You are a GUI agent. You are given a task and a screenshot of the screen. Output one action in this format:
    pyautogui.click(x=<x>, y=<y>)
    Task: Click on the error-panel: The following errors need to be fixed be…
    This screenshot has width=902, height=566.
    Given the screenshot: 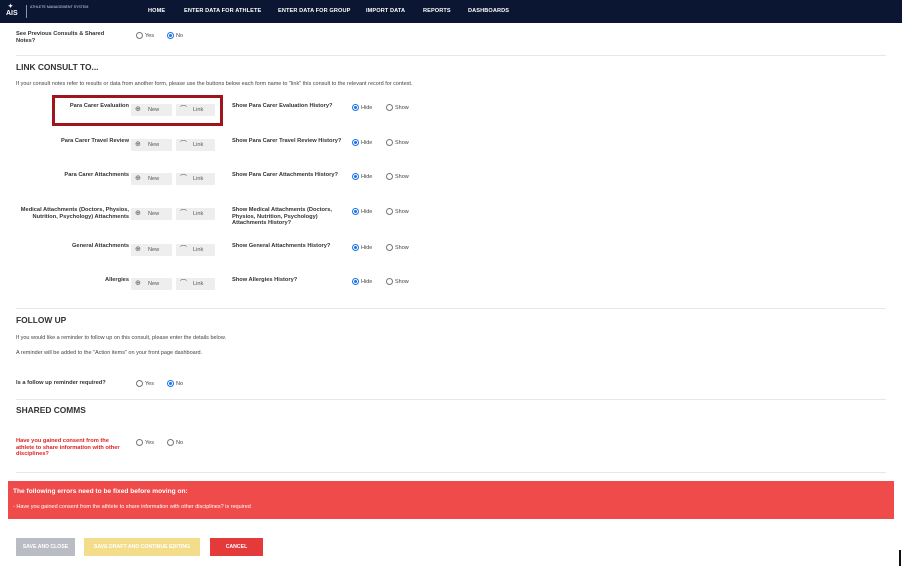 What is the action you would take?
    pyautogui.click(x=451, y=500)
    